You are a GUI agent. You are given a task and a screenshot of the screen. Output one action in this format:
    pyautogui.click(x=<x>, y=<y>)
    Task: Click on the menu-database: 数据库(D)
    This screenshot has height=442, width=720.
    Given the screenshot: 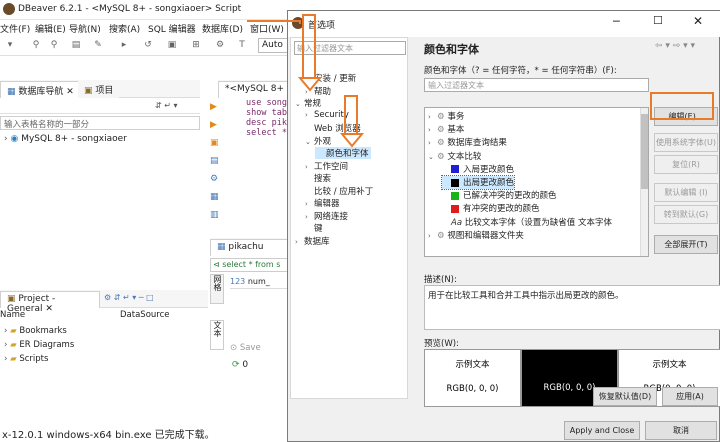 What is the action you would take?
    pyautogui.click(x=222, y=28)
    